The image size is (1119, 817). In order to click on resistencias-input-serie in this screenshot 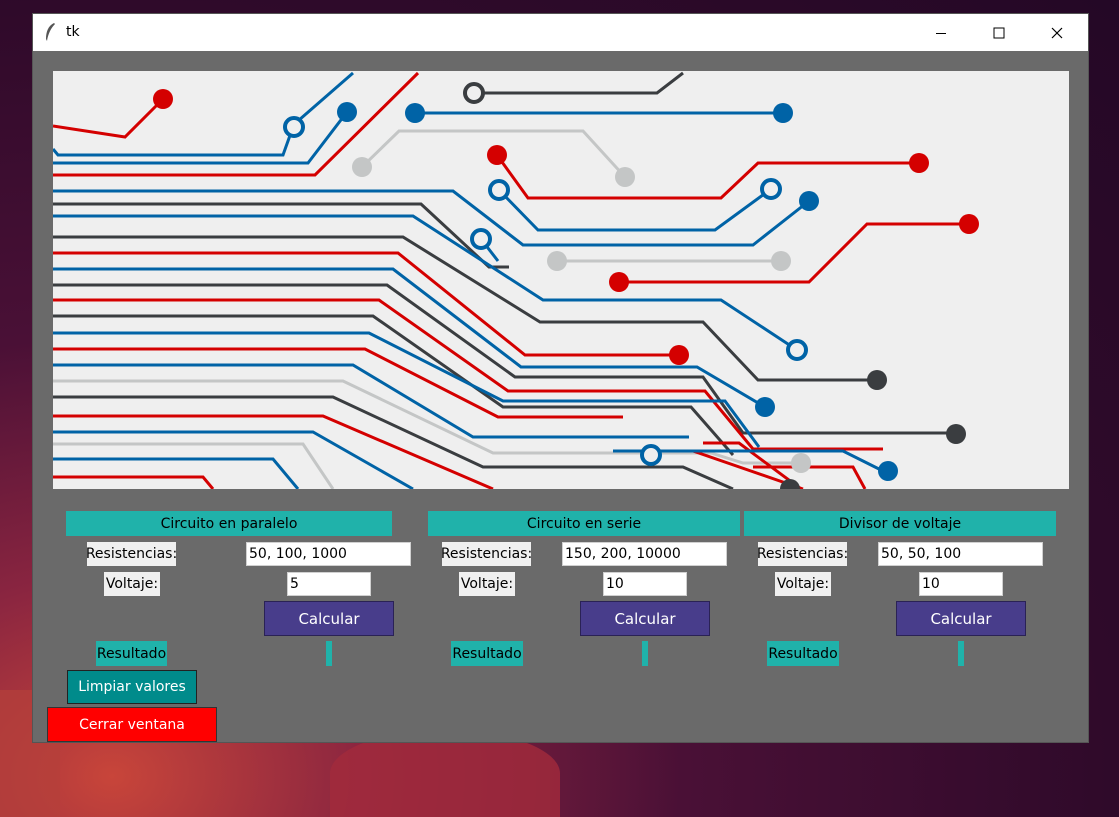, I will do `click(644, 554)`.